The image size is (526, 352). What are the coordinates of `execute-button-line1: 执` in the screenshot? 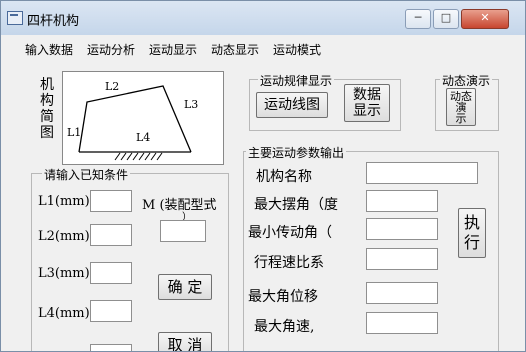 It's located at (471, 222).